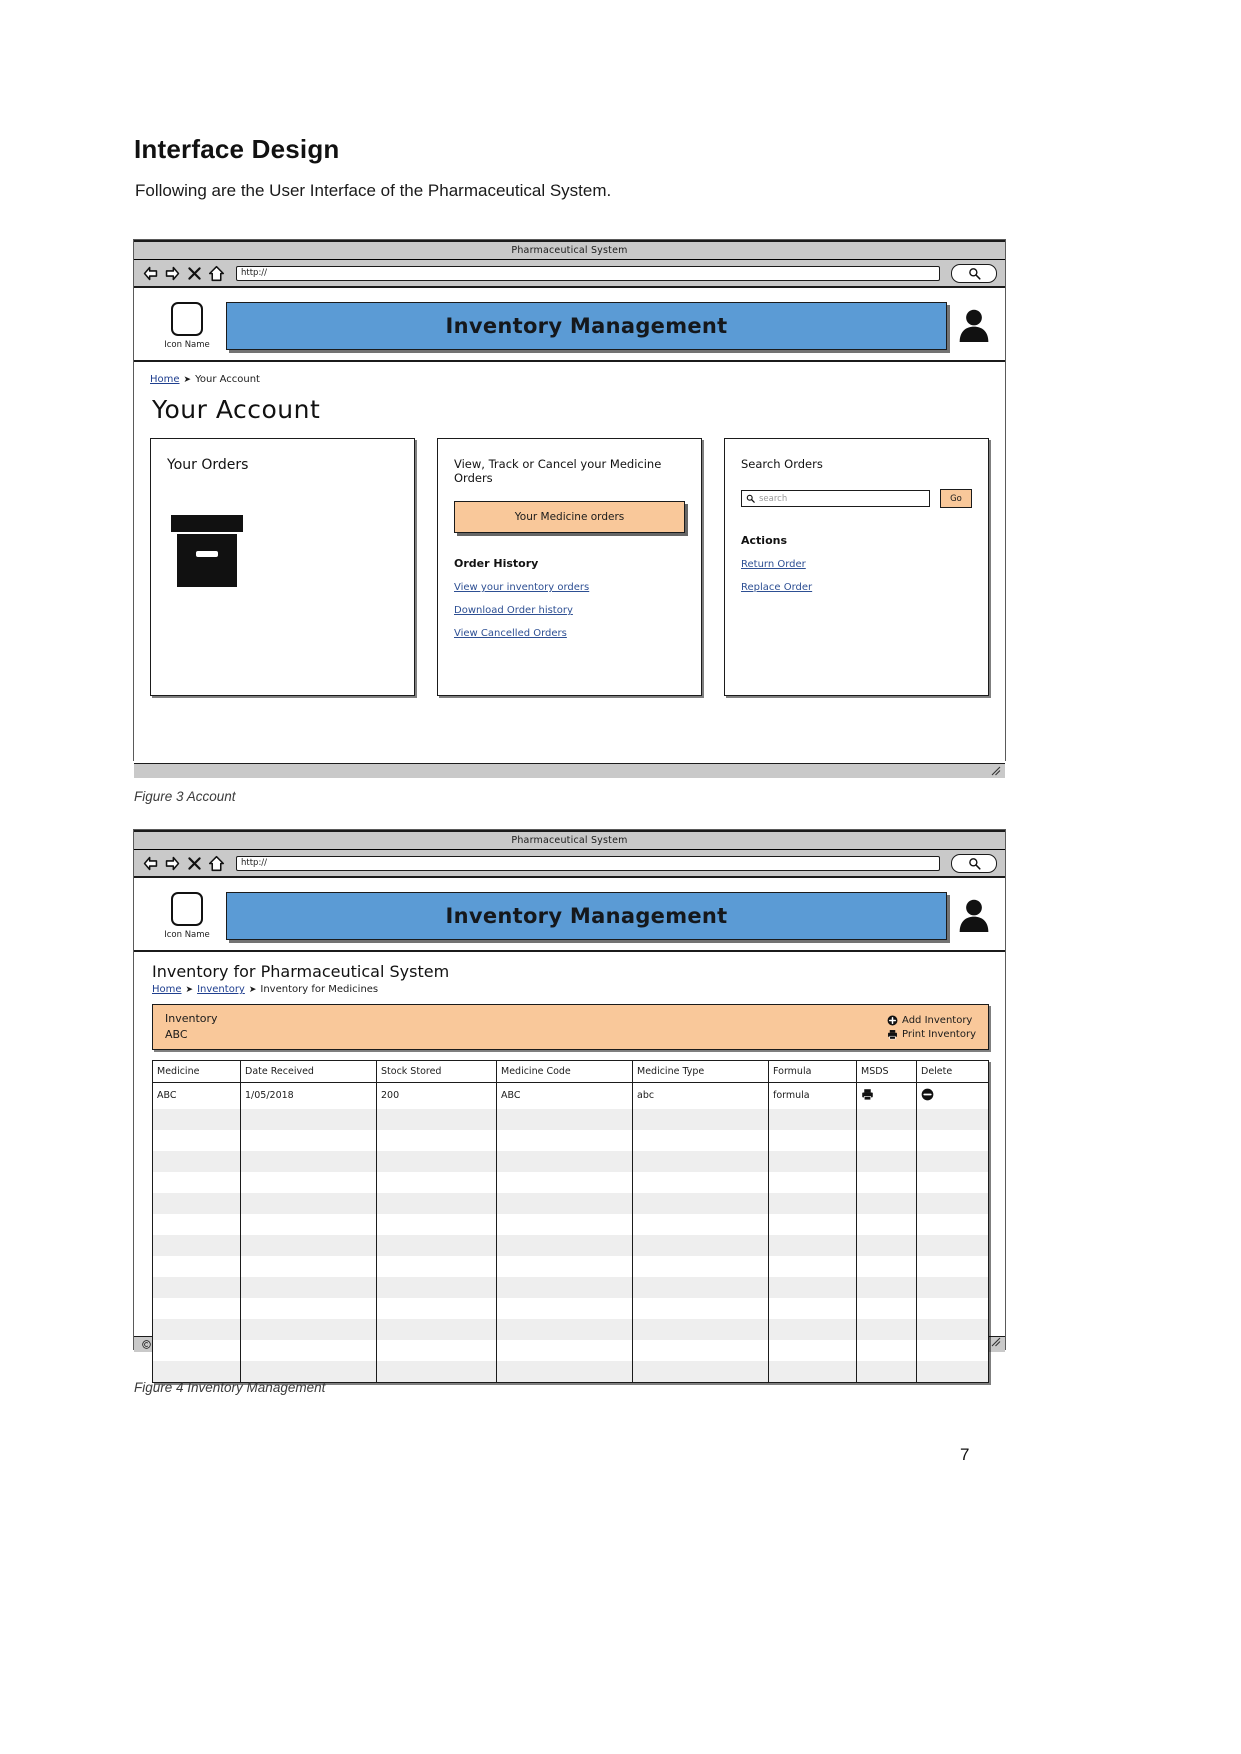  I want to click on cell-delete, so click(953, 1096).